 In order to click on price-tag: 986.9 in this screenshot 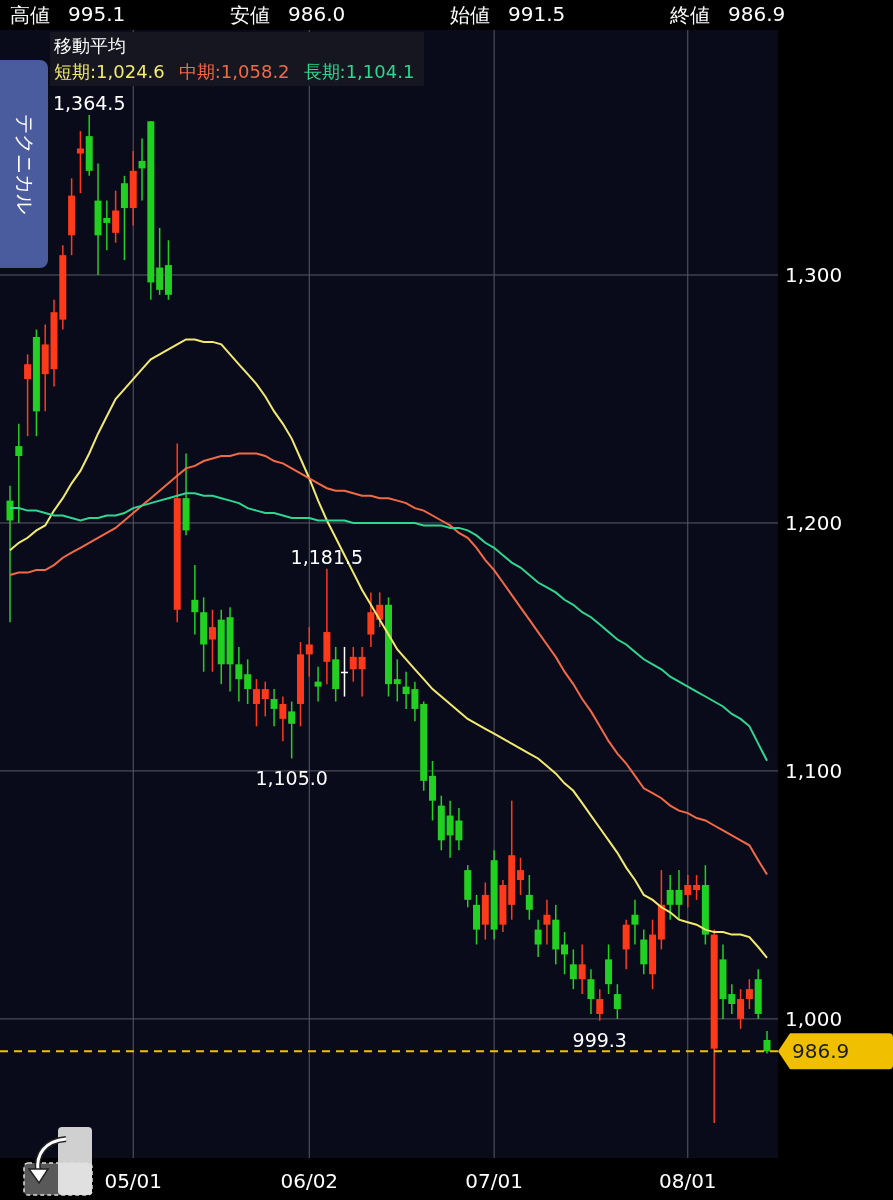, I will do `click(835, 1051)`.